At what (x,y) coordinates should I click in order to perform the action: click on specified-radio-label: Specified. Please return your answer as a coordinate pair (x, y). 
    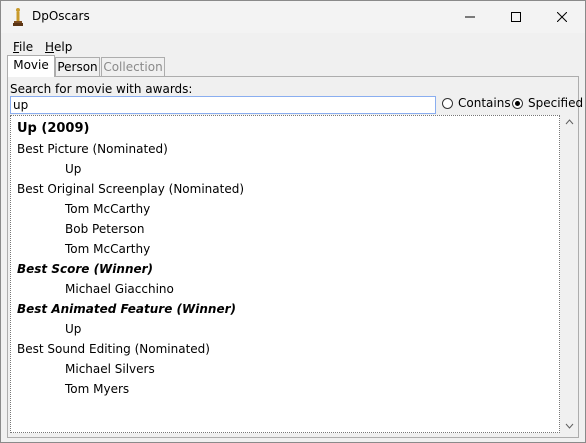
    Looking at the image, I should click on (556, 103).